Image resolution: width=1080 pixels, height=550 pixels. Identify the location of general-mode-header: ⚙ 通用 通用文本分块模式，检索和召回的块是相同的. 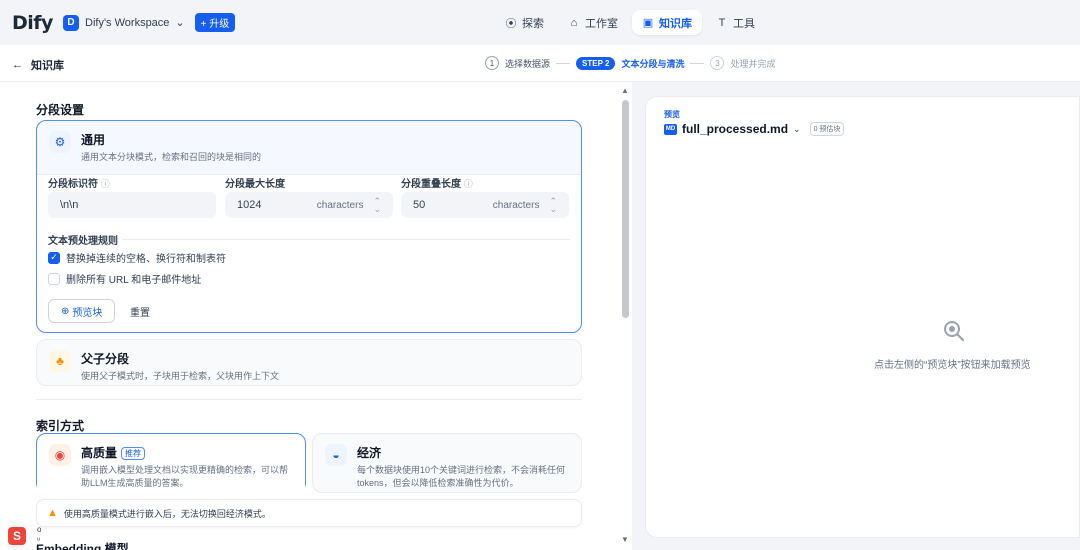
(309, 148).